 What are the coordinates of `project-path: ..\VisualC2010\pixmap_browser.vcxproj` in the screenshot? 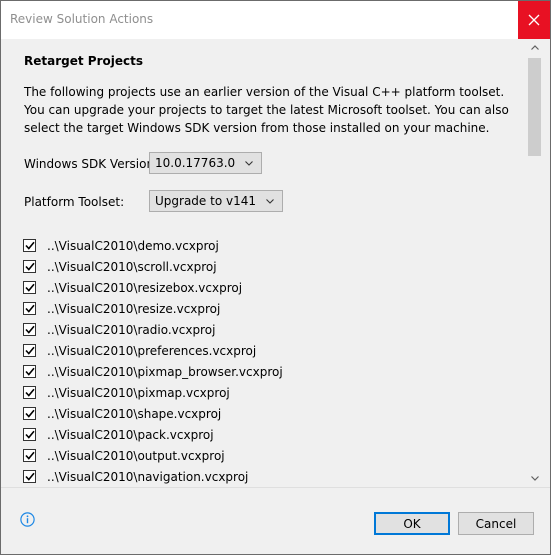 It's located at (165, 371).